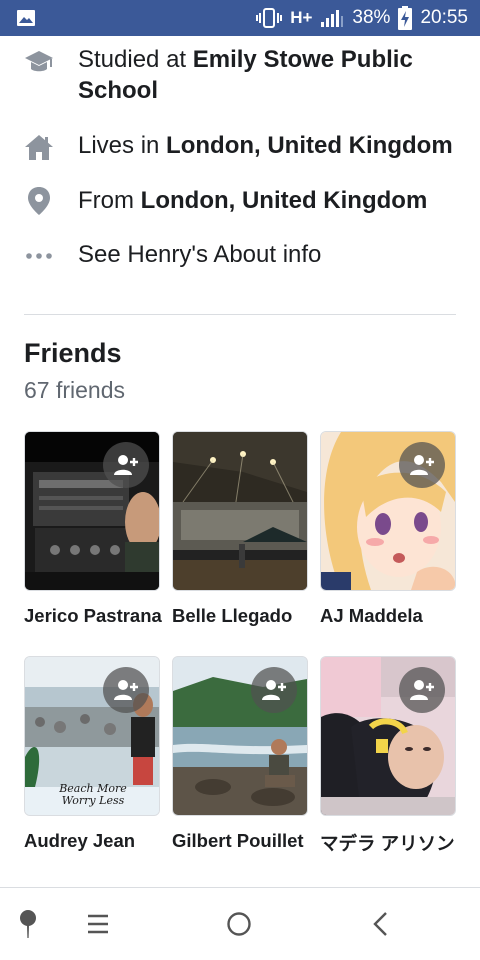 This screenshot has height=960, width=480. What do you see at coordinates (92, 736) in the screenshot?
I see `friend-photo: Beach More Worry Less` at bounding box center [92, 736].